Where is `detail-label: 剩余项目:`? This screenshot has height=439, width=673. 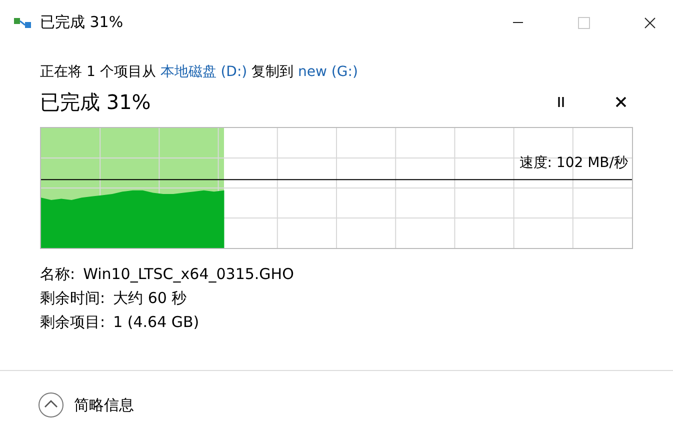
detail-label: 剩余项目: is located at coordinates (73, 322).